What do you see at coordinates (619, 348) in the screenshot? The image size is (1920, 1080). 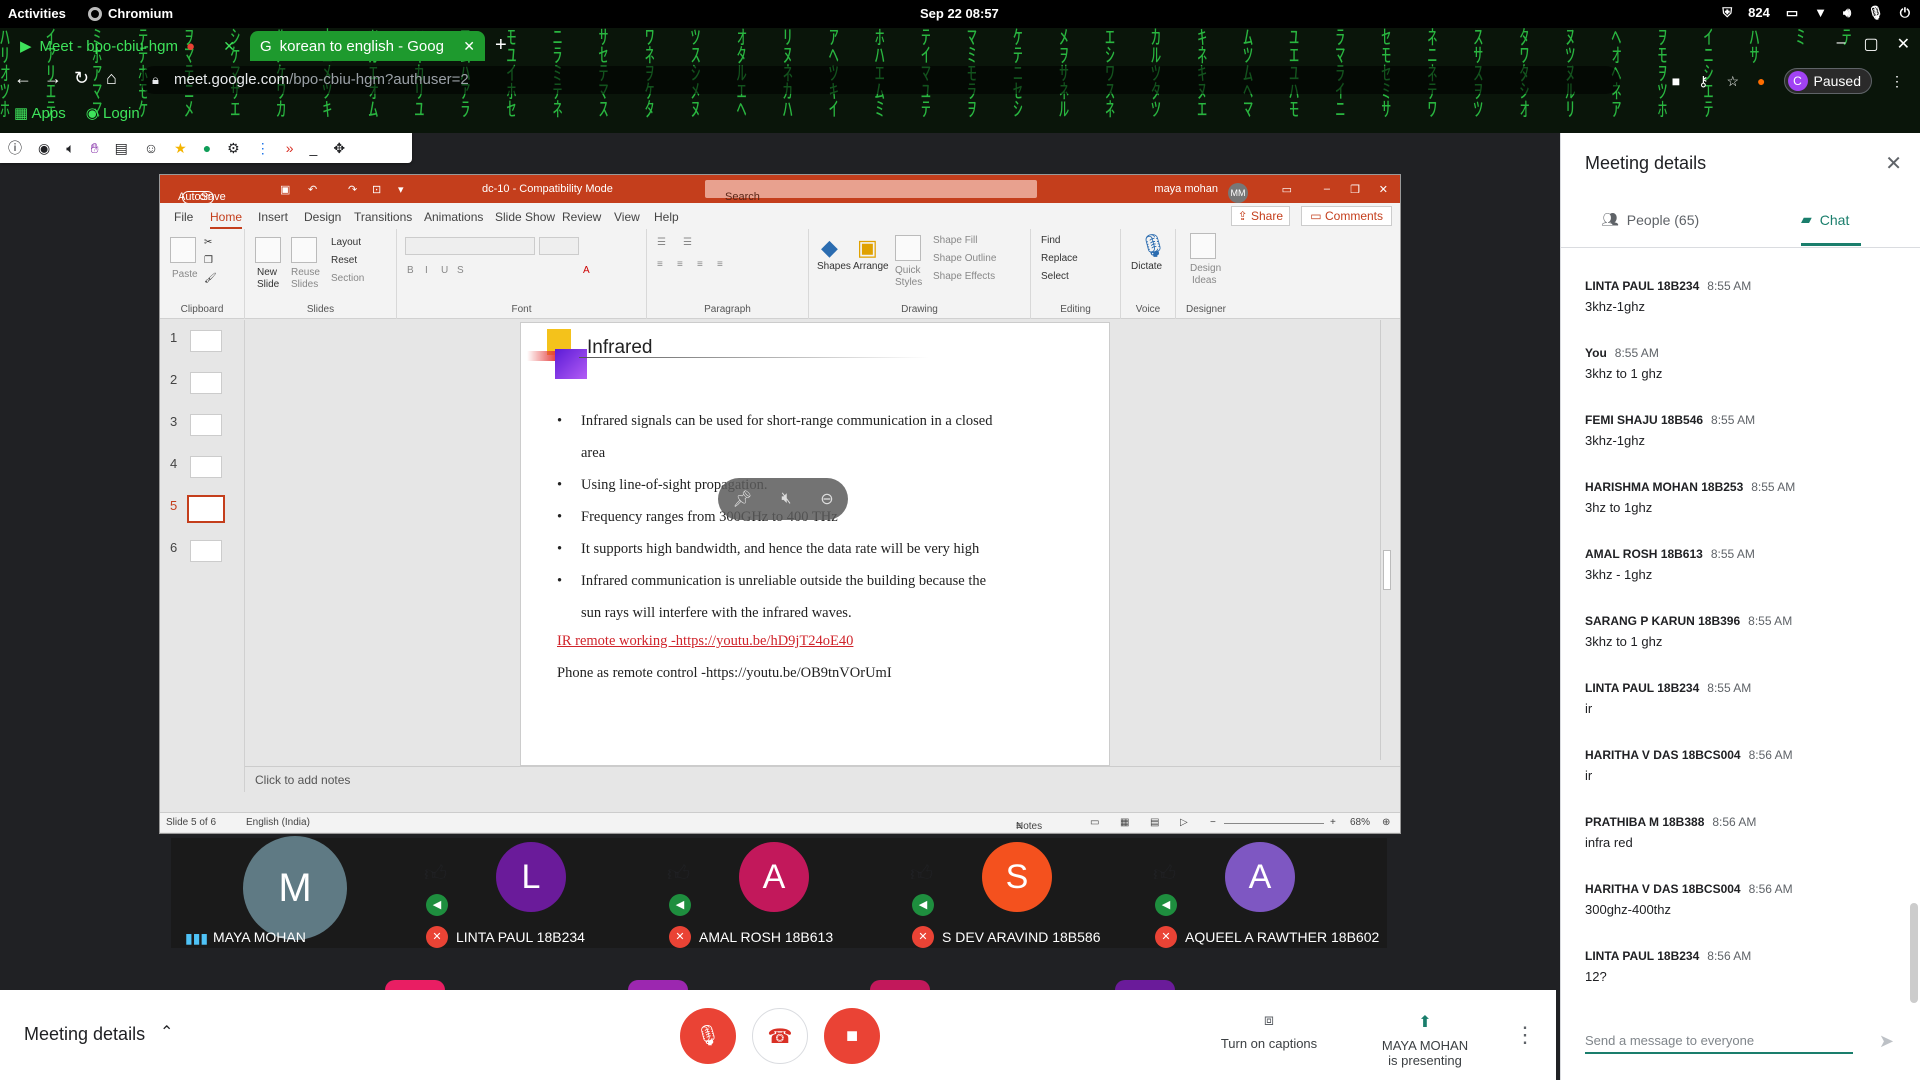 I see `slide-title: Infrared` at bounding box center [619, 348].